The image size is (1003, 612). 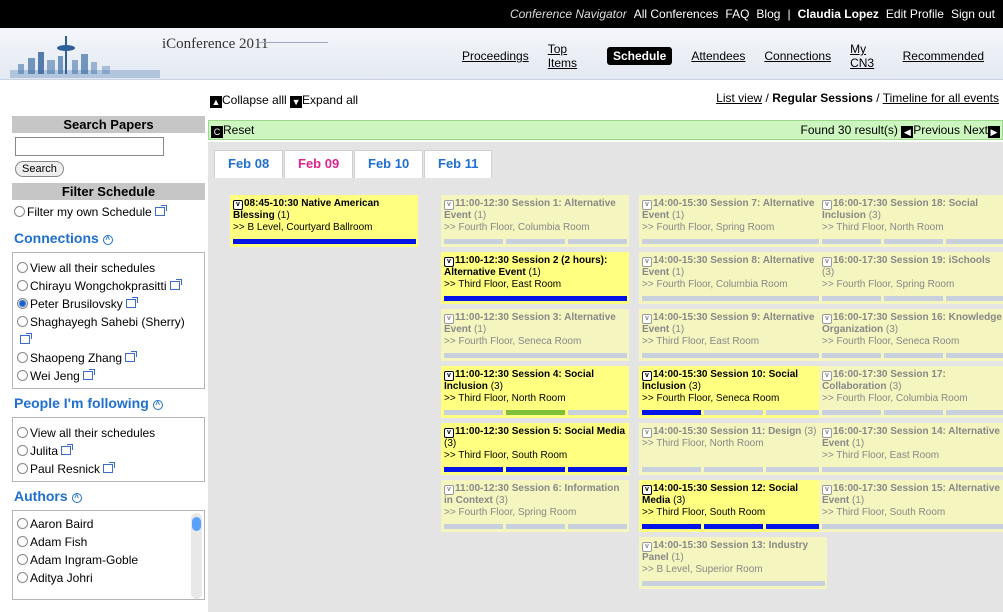 I want to click on next-button: Next ▶, so click(x=981, y=130).